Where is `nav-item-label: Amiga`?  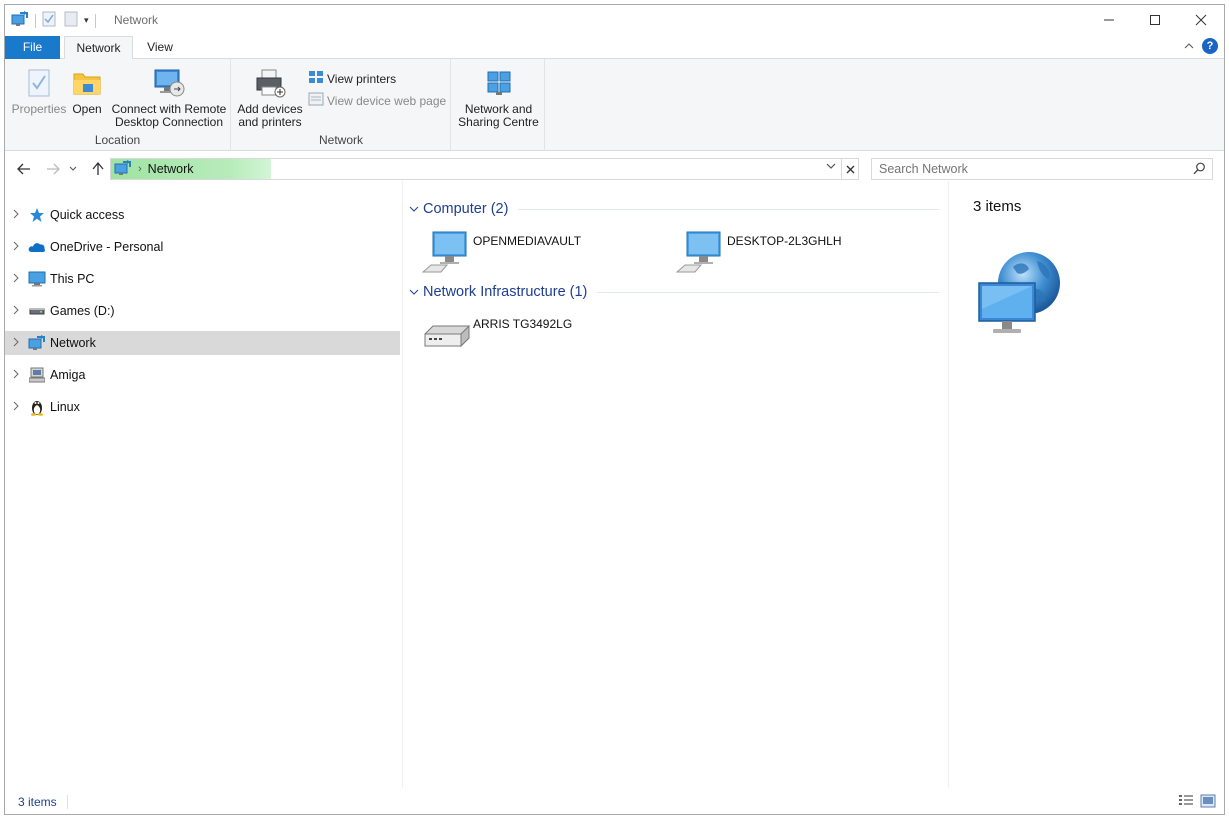
nav-item-label: Amiga is located at coordinates (68, 375).